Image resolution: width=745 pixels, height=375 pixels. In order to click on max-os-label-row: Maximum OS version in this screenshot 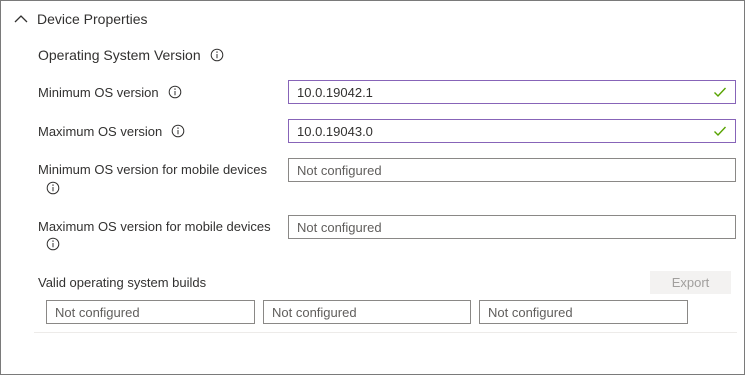, I will do `click(111, 131)`.